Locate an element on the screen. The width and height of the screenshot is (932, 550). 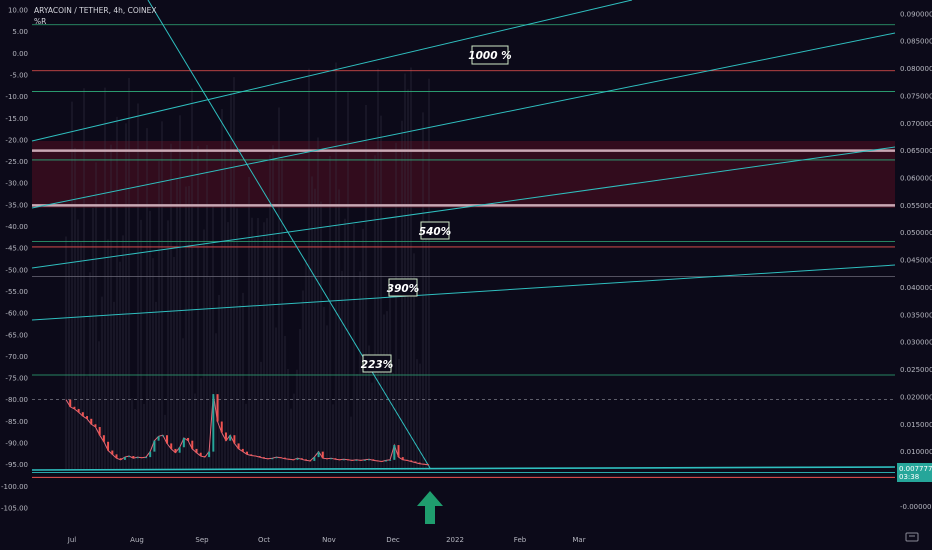
left-axis-tick: -85.00 is located at coordinates (16, 422).